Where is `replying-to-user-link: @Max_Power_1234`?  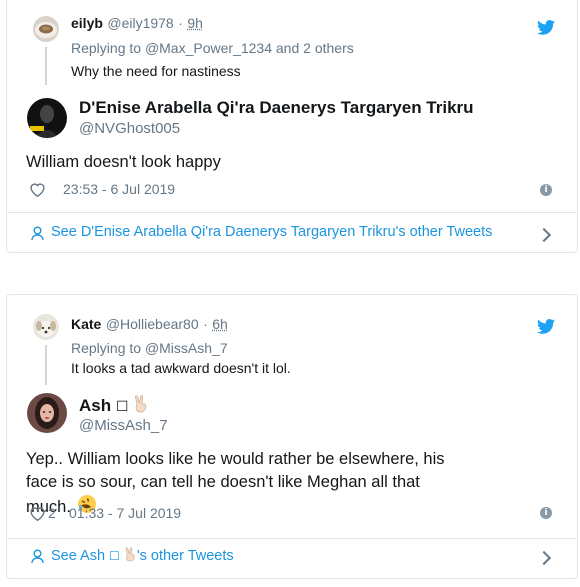
replying-to-user-link: @Max_Power_1234 is located at coordinates (208, 48).